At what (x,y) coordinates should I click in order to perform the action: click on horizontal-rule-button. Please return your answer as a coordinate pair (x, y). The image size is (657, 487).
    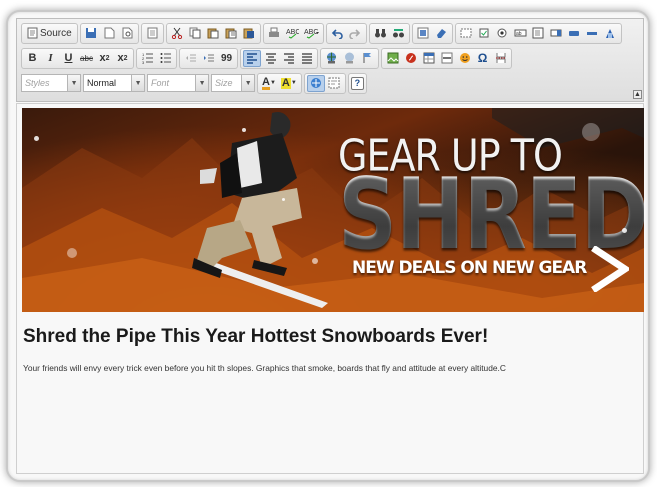
    Looking at the image, I should click on (446, 58).